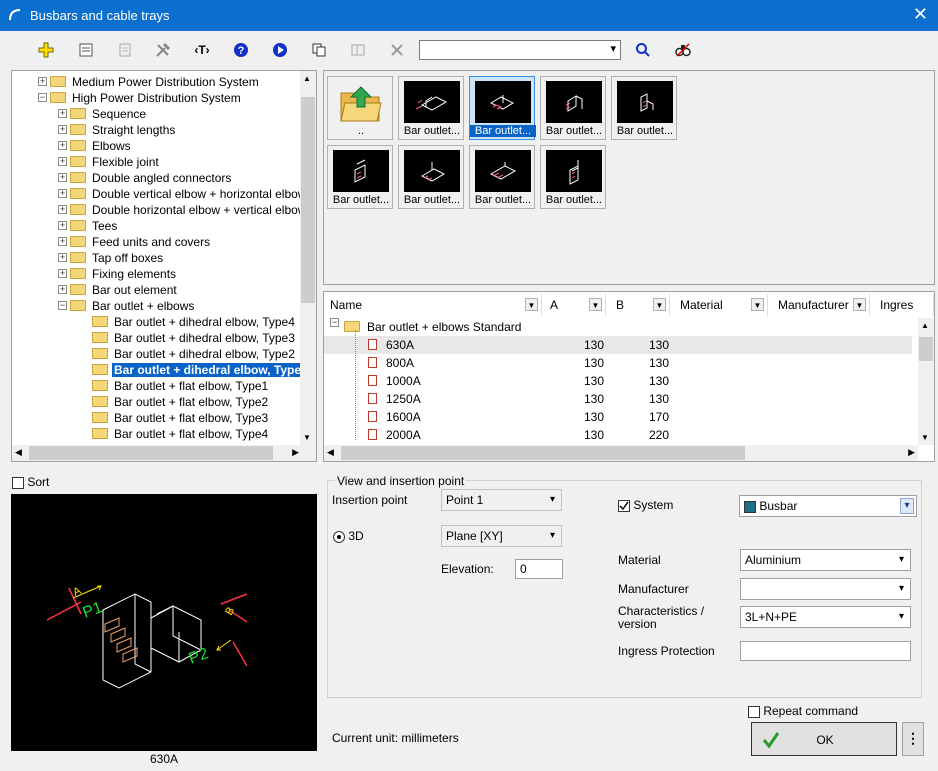 The width and height of the screenshot is (938, 771). Describe the element at coordinates (319, 50) in the screenshot. I see `copy-icon` at that location.